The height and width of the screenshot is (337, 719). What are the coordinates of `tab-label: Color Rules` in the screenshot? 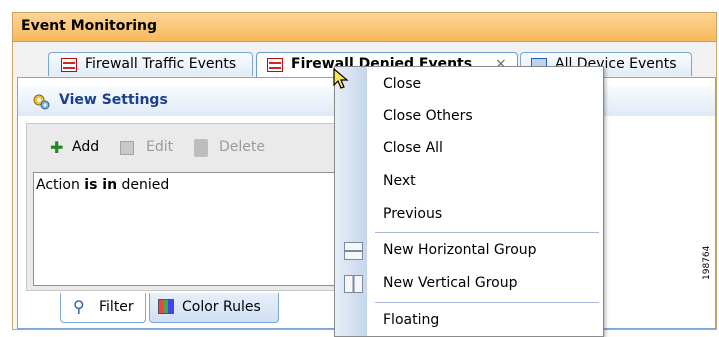 It's located at (221, 307).